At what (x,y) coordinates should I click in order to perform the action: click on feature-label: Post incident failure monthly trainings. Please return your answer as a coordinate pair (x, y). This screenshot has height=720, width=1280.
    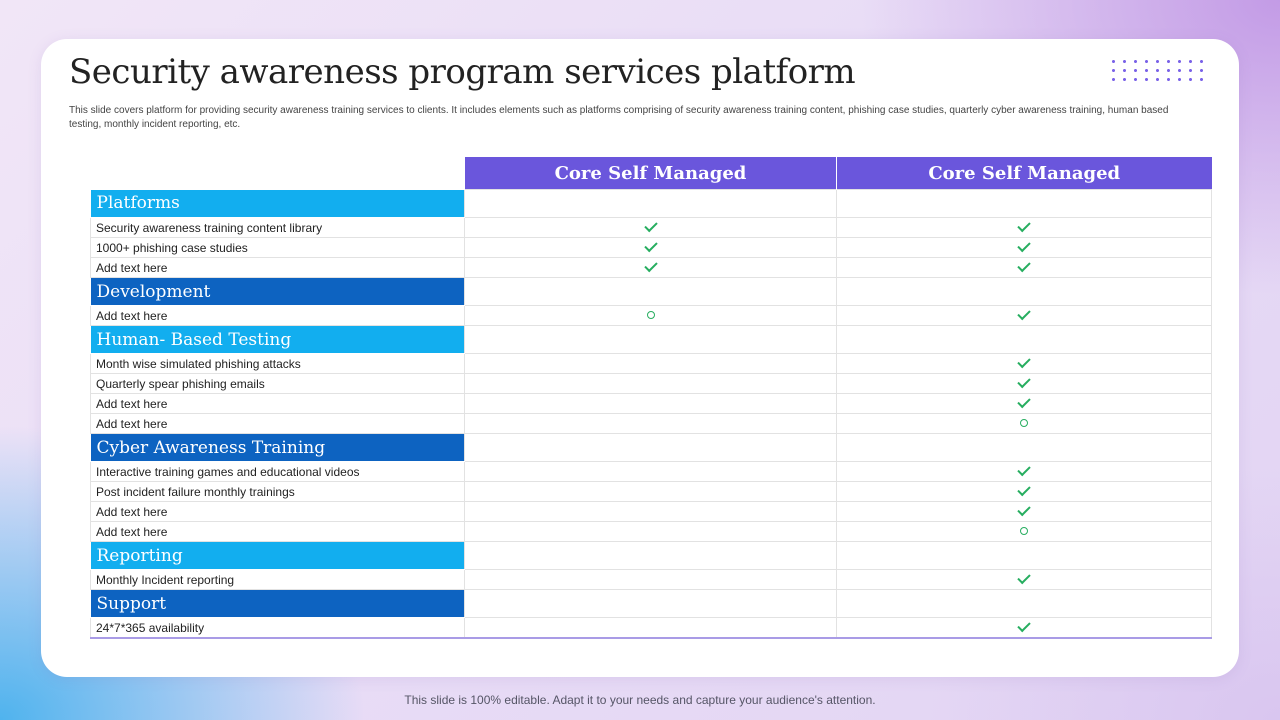
    Looking at the image, I should click on (277, 491).